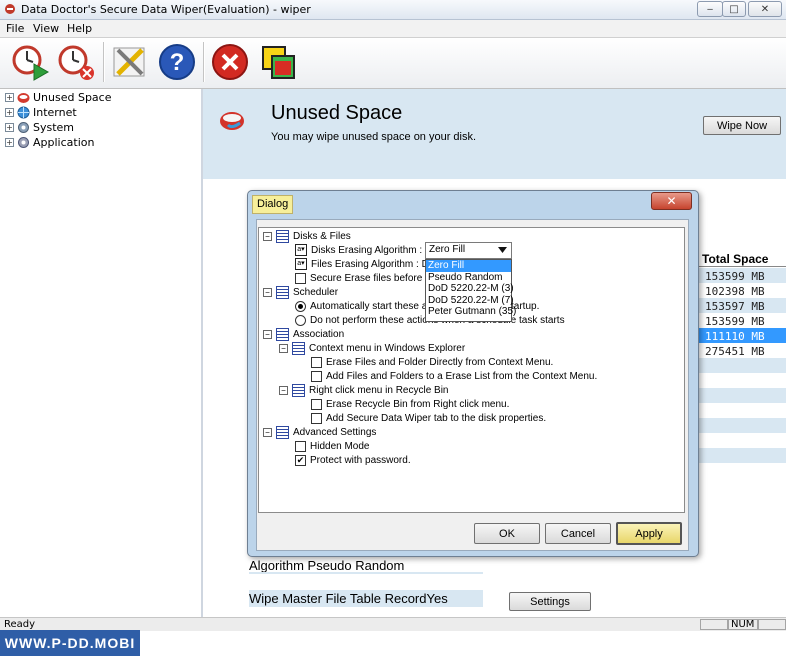  Describe the element at coordinates (273, 204) in the screenshot. I see `dialog-title: Dialog` at that location.